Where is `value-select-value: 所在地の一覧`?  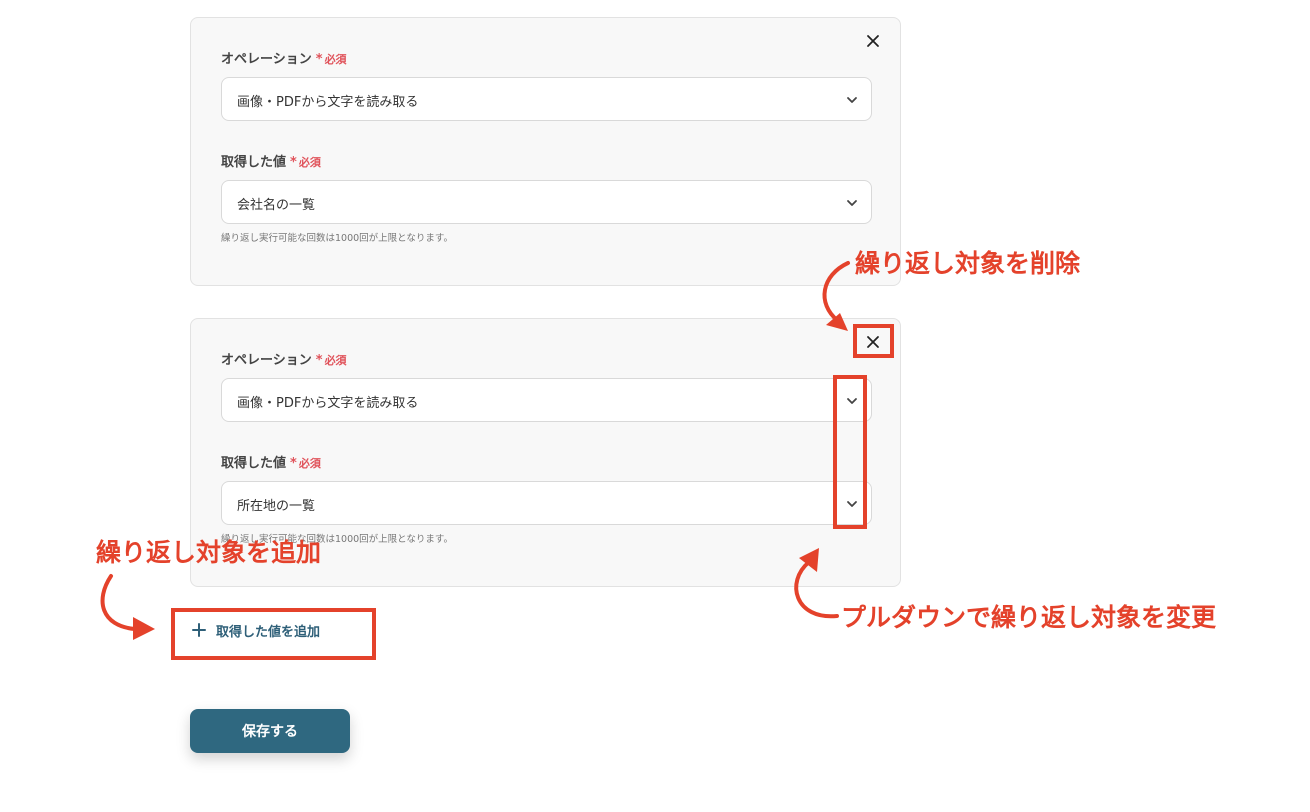 value-select-value: 所在地の一覧 is located at coordinates (276, 506).